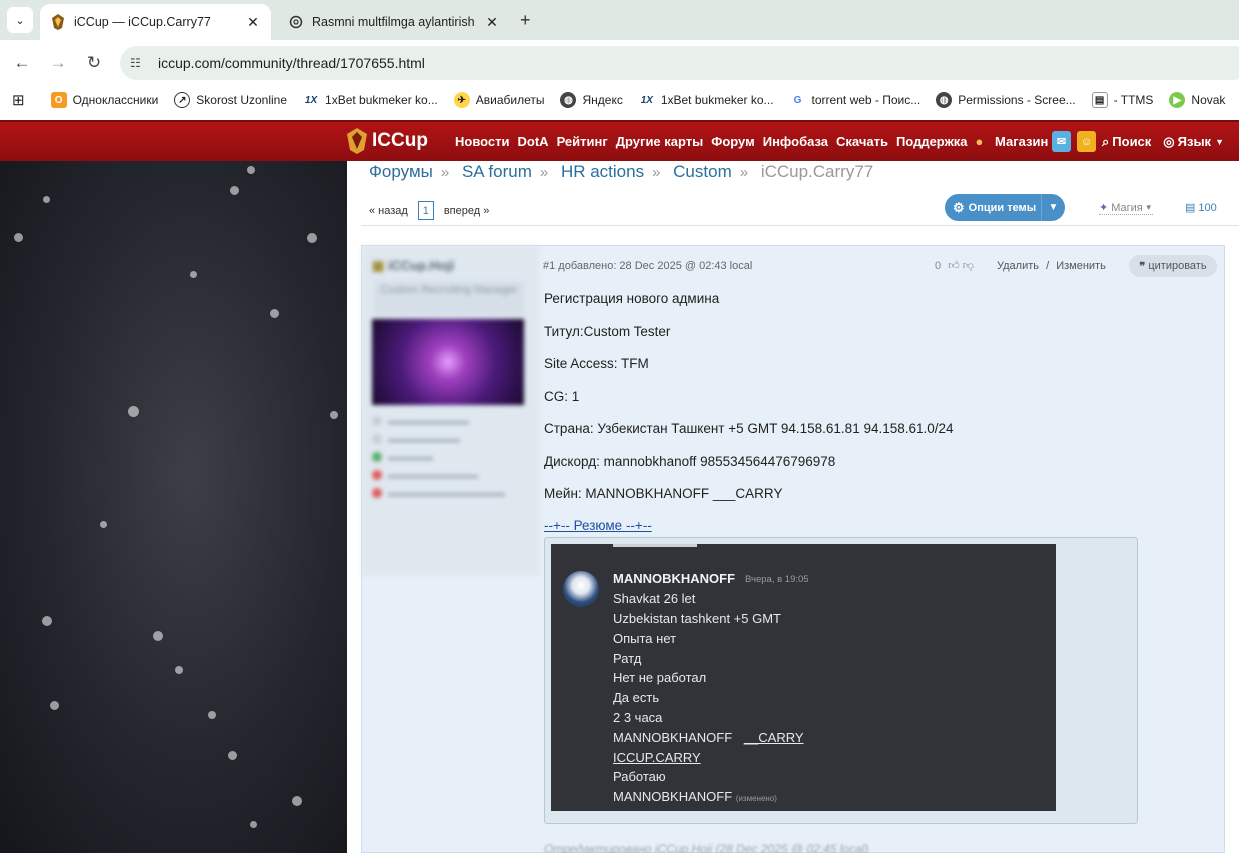 The width and height of the screenshot is (1239, 853). I want to click on discord-line: Shavkat 26 let, so click(654, 598).